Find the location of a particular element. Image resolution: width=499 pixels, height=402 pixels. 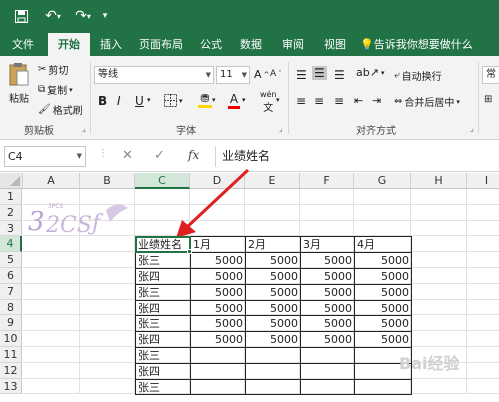

cell-a12 is located at coordinates (51, 370).